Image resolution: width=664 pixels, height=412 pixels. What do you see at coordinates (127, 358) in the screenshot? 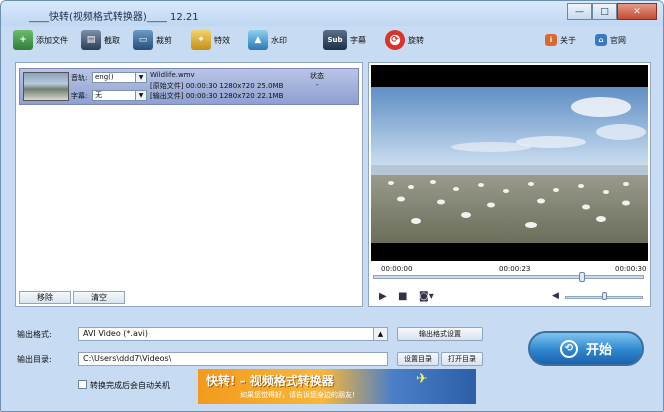
I see `output-dir-value: C:\Users\ddd7\Videos\` at bounding box center [127, 358].